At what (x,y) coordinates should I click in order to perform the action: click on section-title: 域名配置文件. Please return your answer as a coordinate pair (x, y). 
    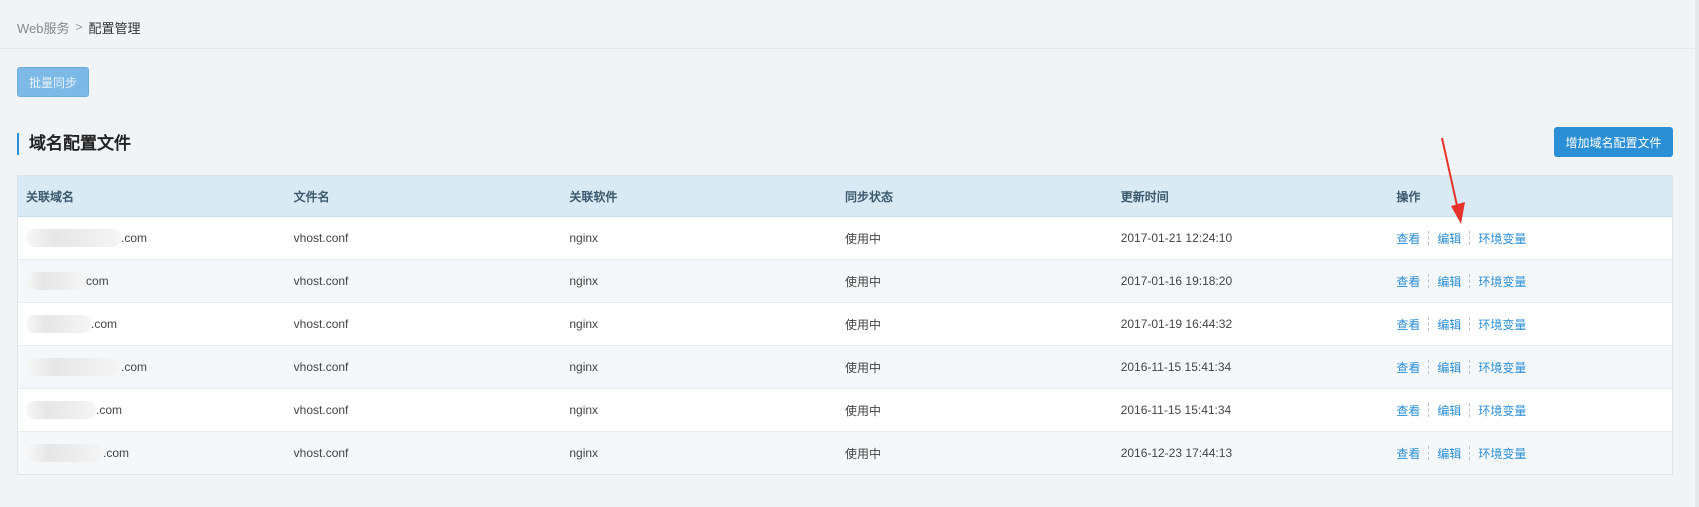
    Looking at the image, I should click on (74, 144).